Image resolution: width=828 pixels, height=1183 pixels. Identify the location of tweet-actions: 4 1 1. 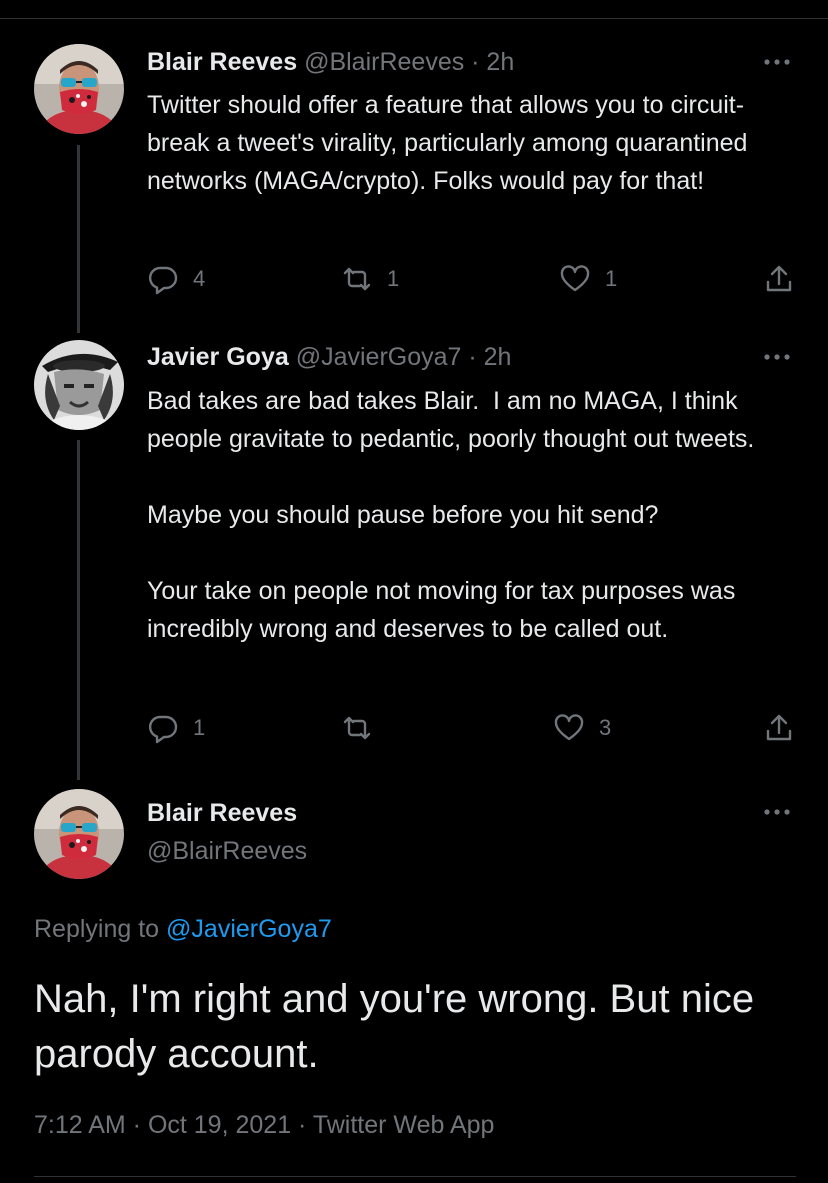
(472, 279).